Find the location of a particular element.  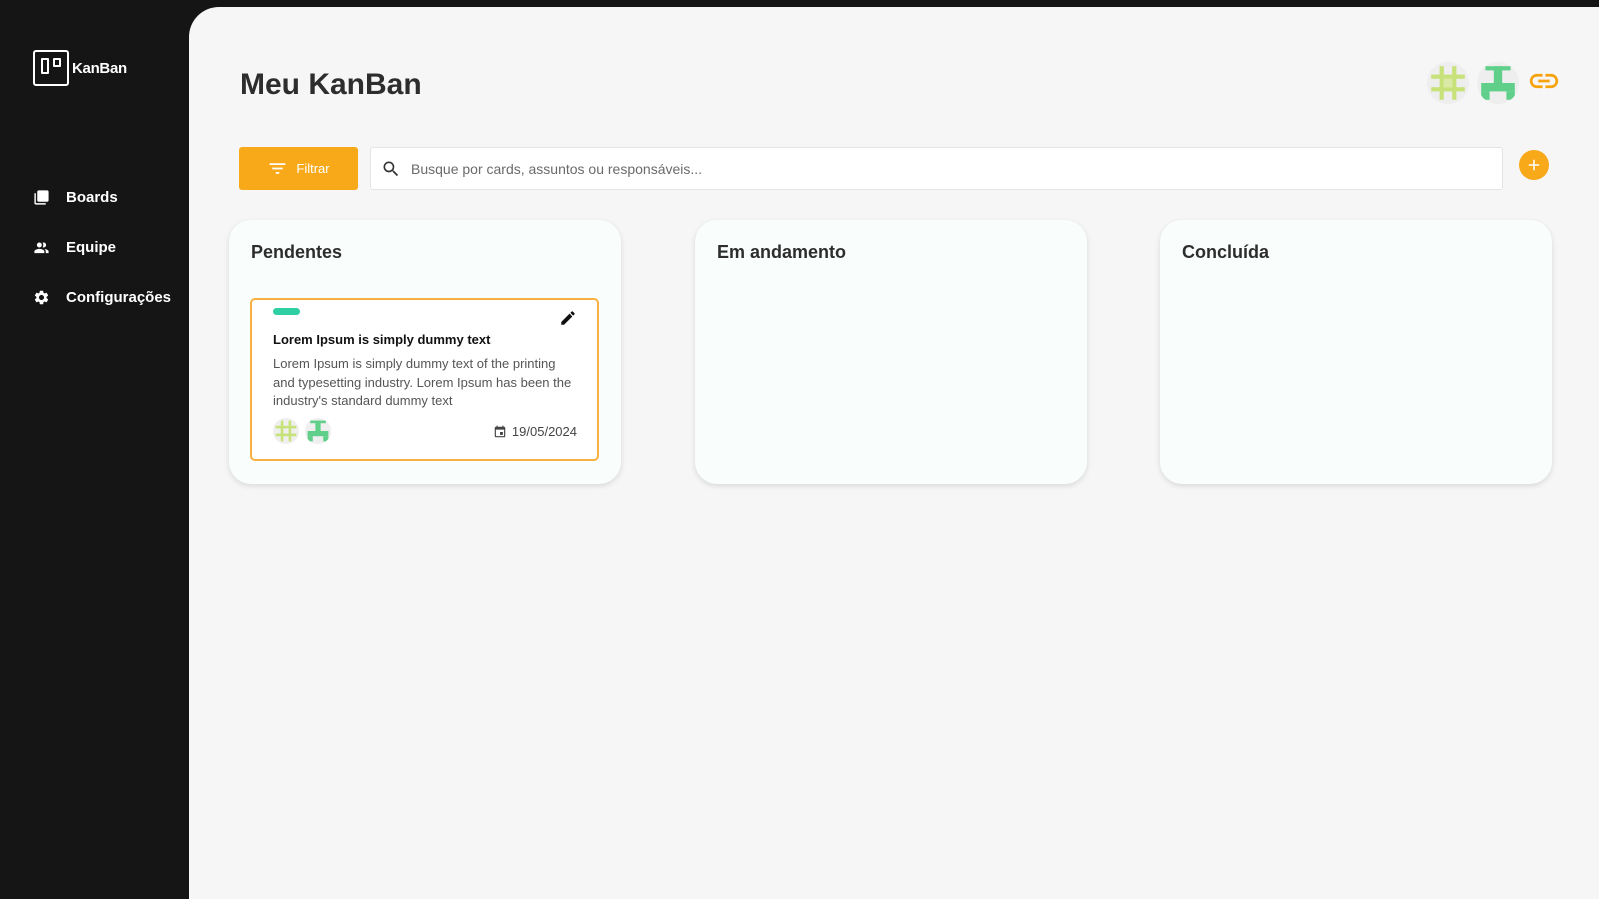

filter-label: Filtrar is located at coordinates (313, 168).